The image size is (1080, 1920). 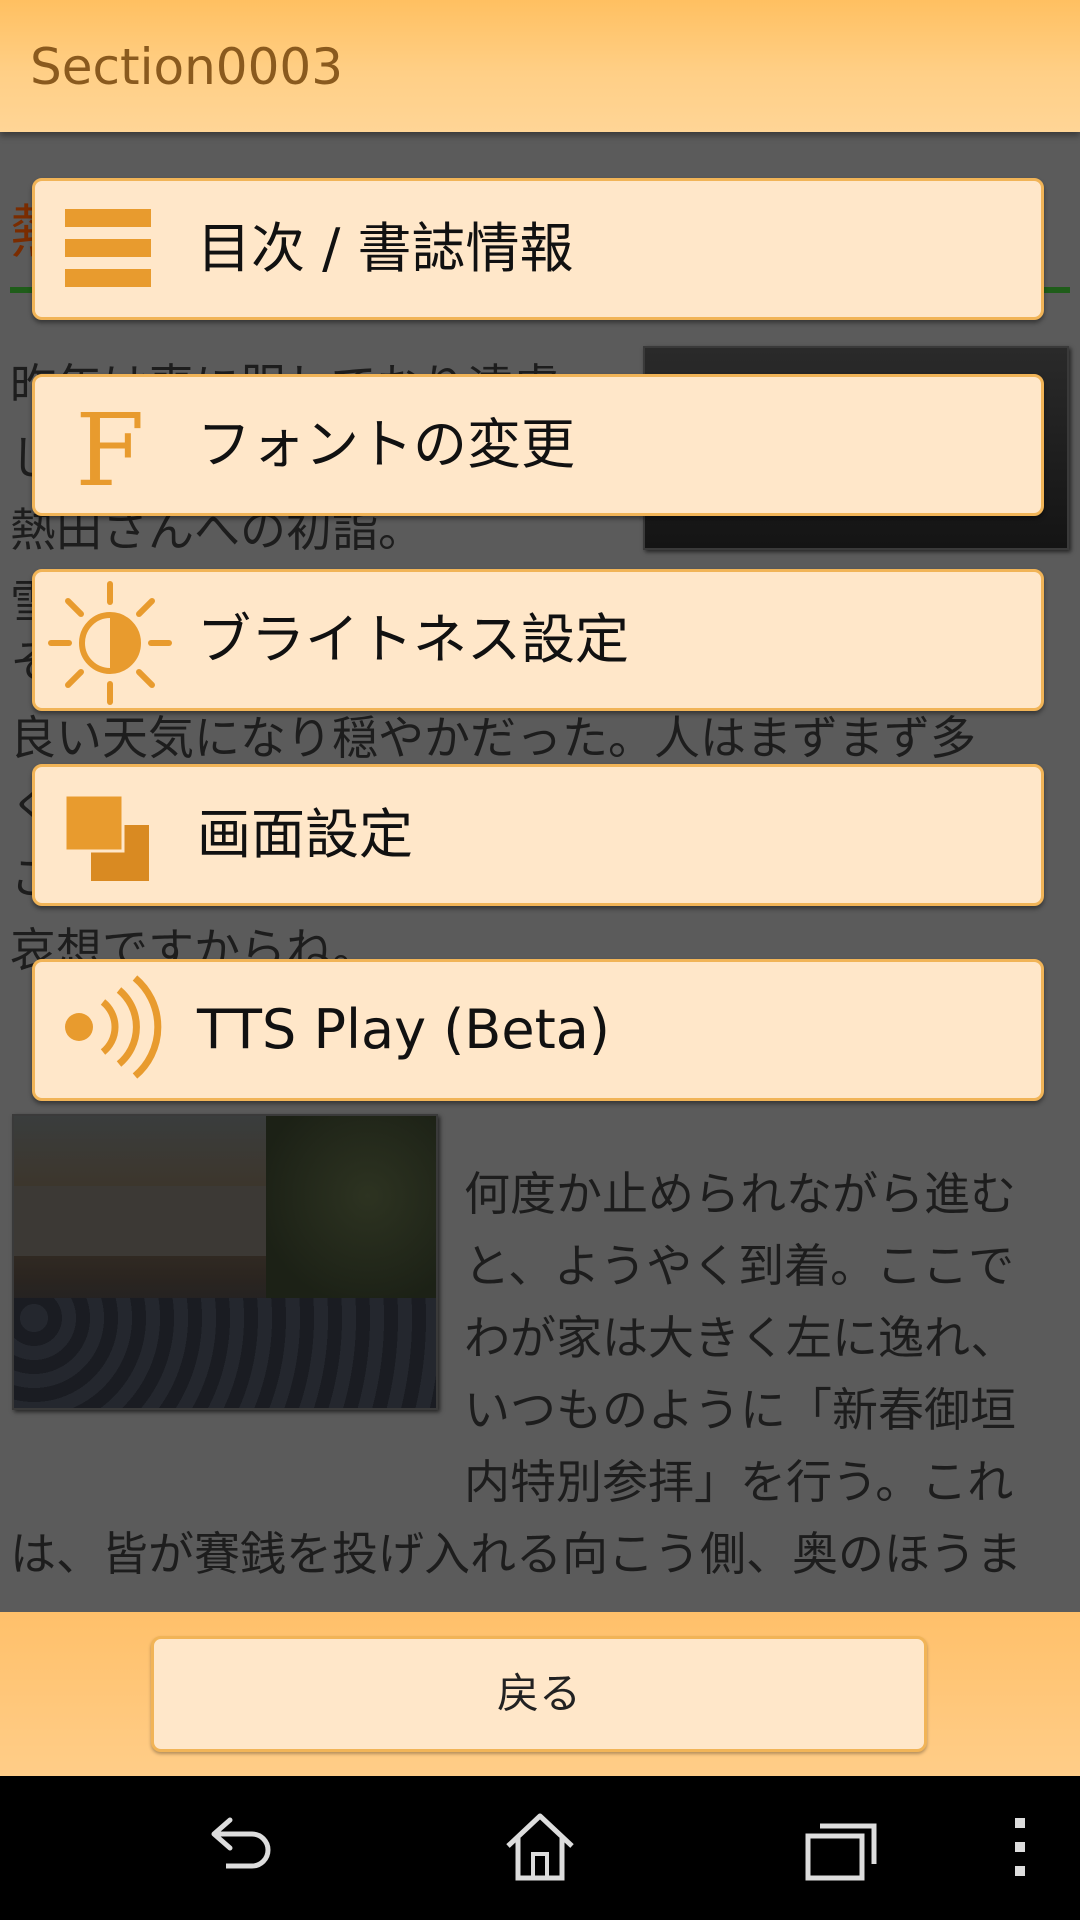 What do you see at coordinates (516, 1554) in the screenshot?
I see `article-line: は、皆が賽銭を投げ入れる向こう側、奥のほうま` at bounding box center [516, 1554].